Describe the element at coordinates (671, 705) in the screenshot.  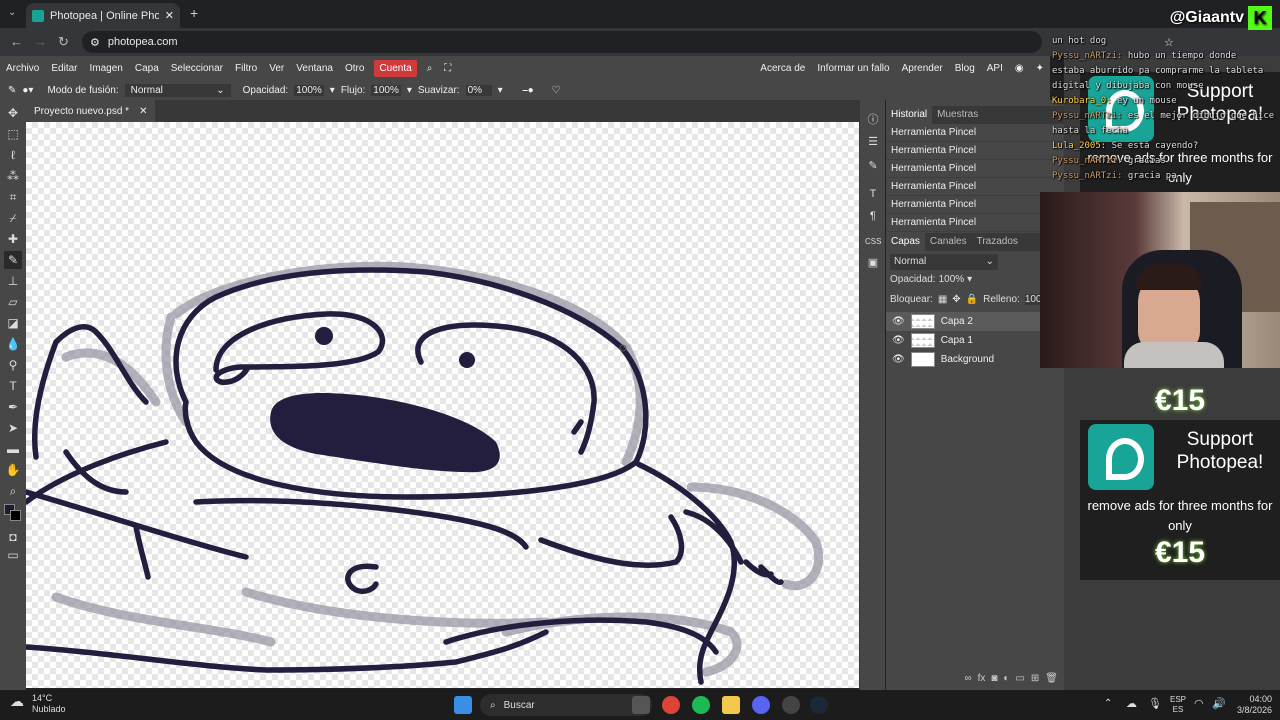
I see `chrome-icon` at that location.